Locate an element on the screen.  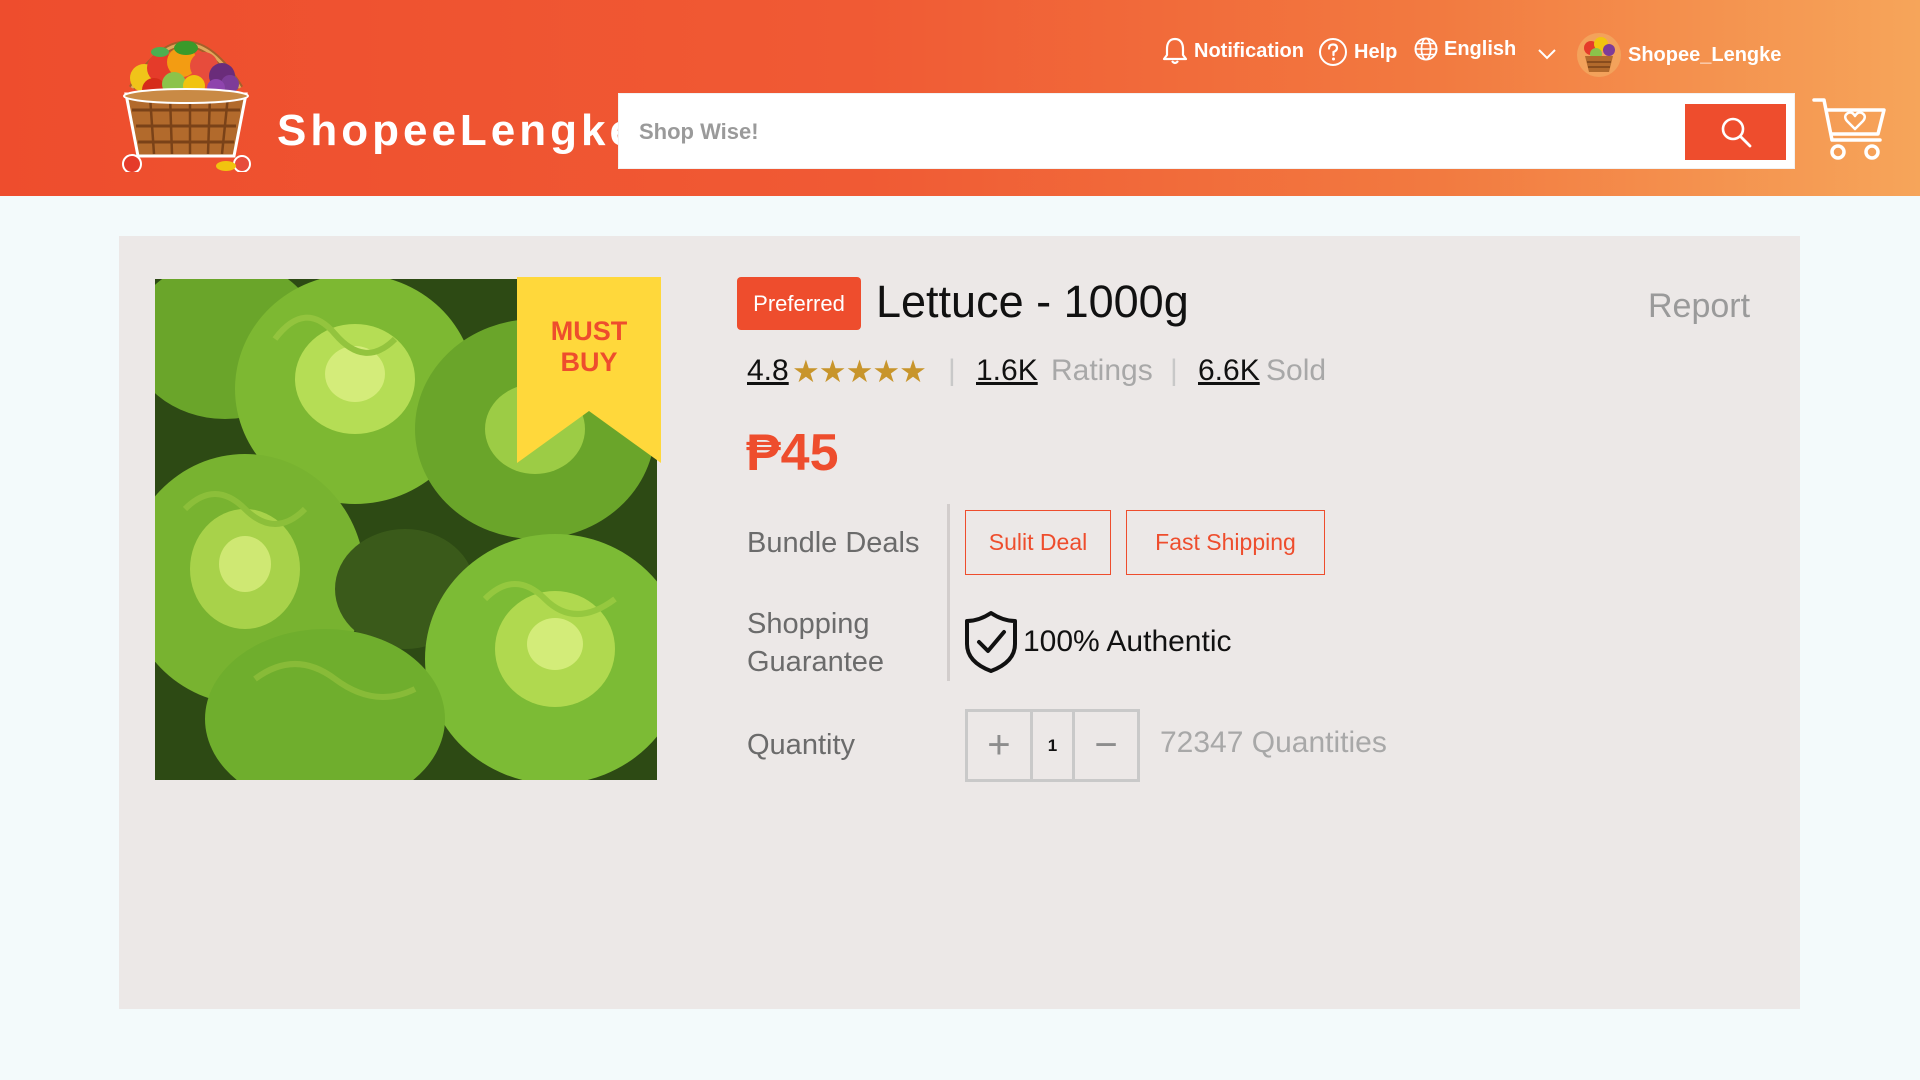
sold-count: 6.6K is located at coordinates (1229, 371).